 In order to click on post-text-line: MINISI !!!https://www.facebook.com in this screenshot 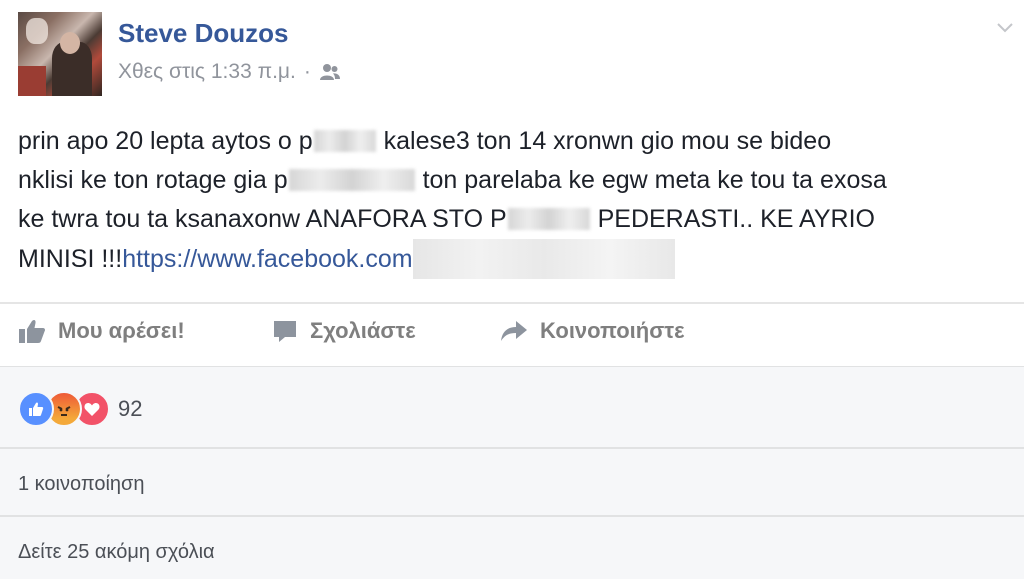, I will do `click(518, 259)`.